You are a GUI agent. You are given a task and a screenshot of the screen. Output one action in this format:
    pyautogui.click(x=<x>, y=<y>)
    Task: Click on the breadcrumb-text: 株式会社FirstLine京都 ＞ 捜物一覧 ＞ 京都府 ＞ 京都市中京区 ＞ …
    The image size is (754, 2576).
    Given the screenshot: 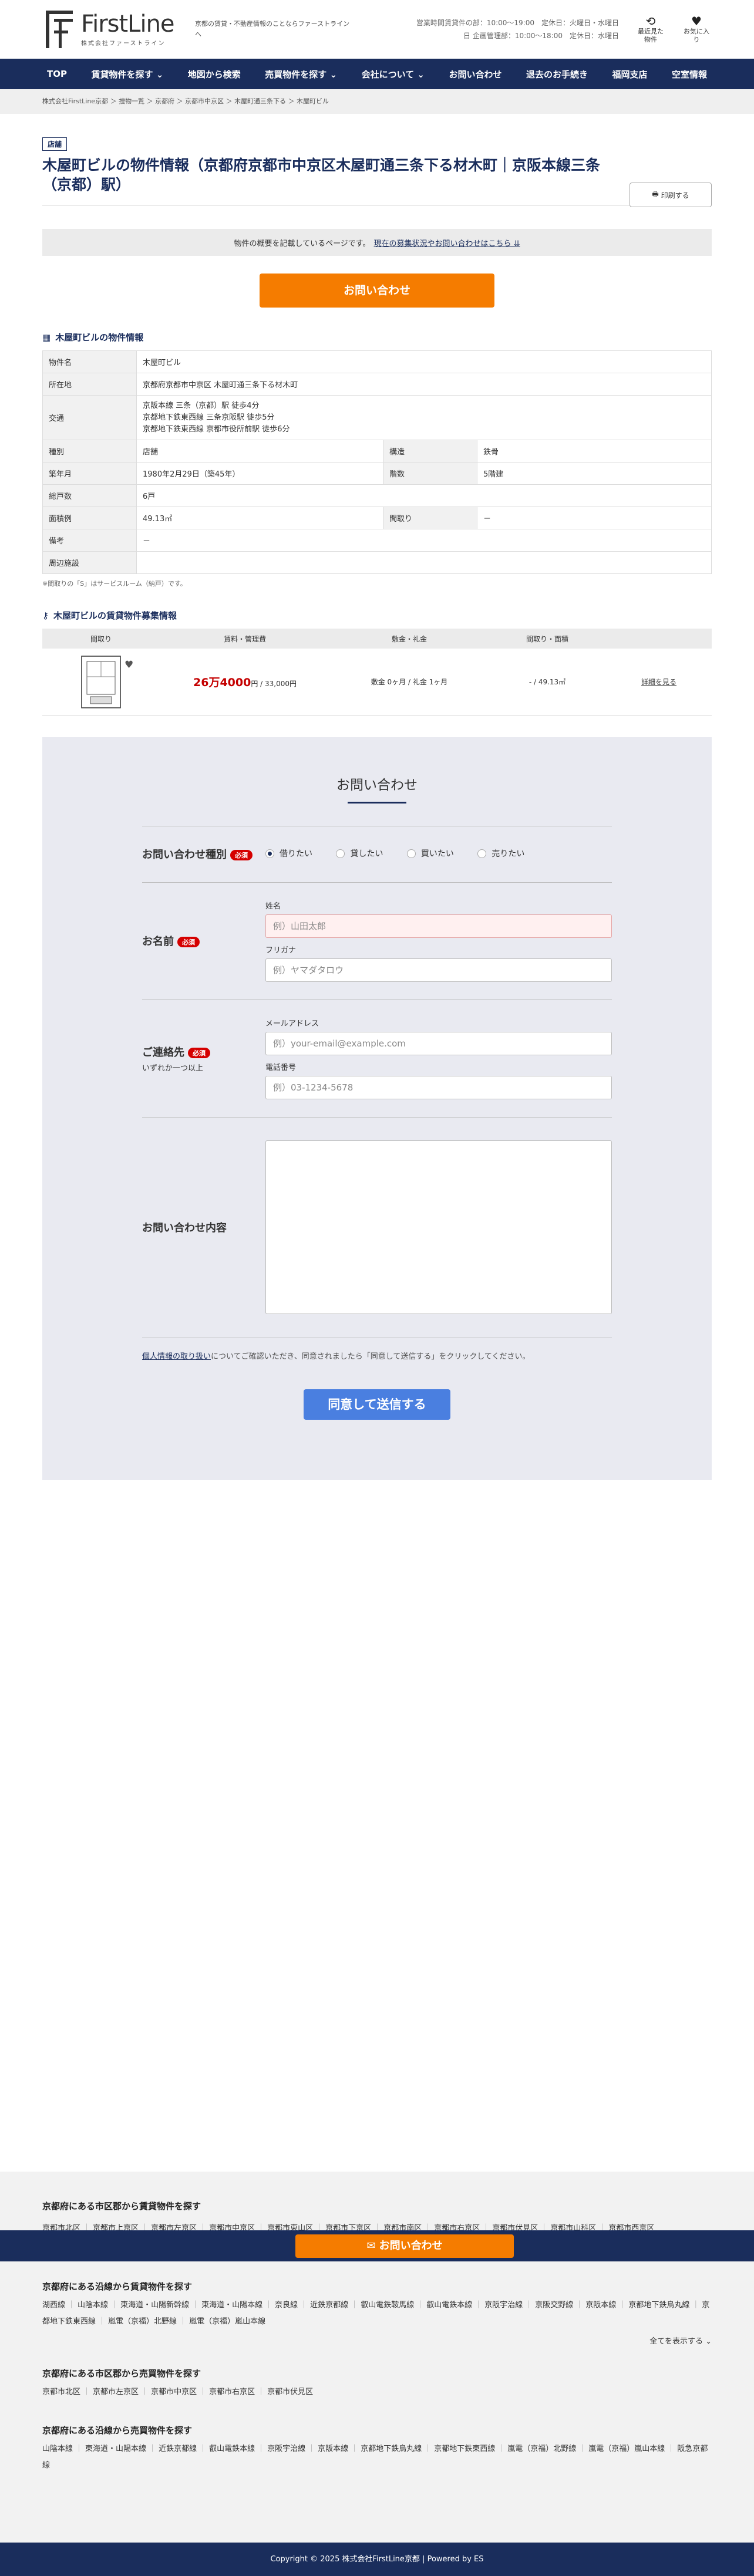 What is the action you would take?
    pyautogui.click(x=377, y=101)
    